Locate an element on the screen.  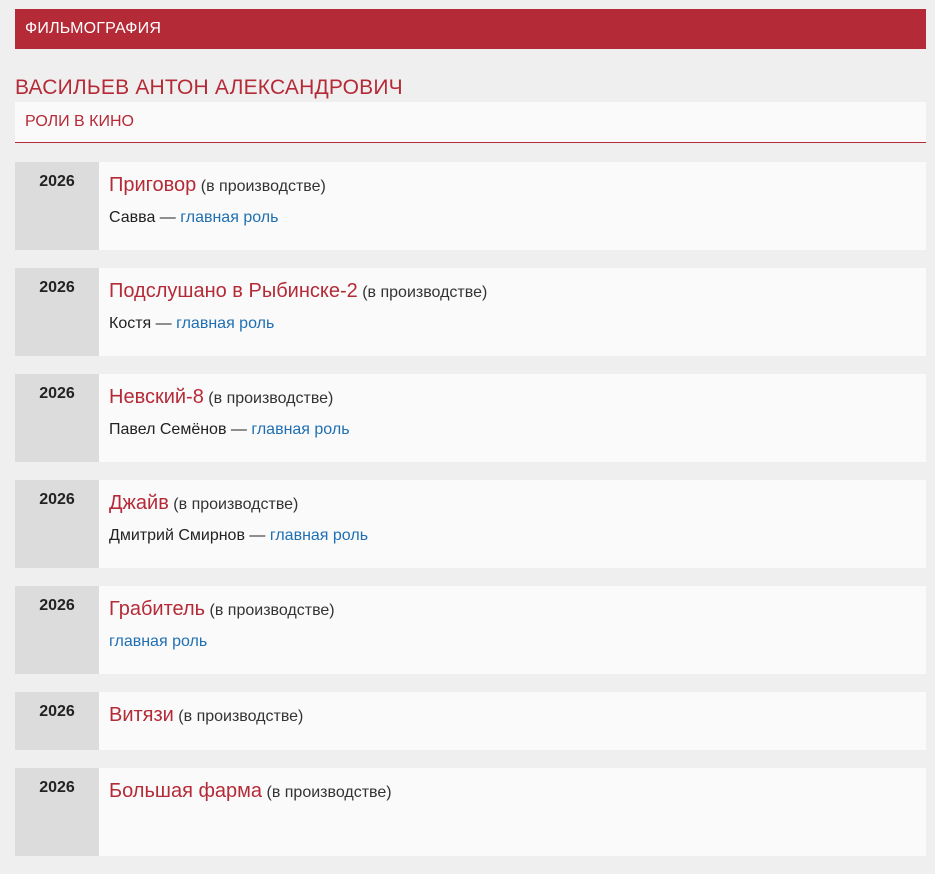
film-title-link: Витязи is located at coordinates (141, 715).